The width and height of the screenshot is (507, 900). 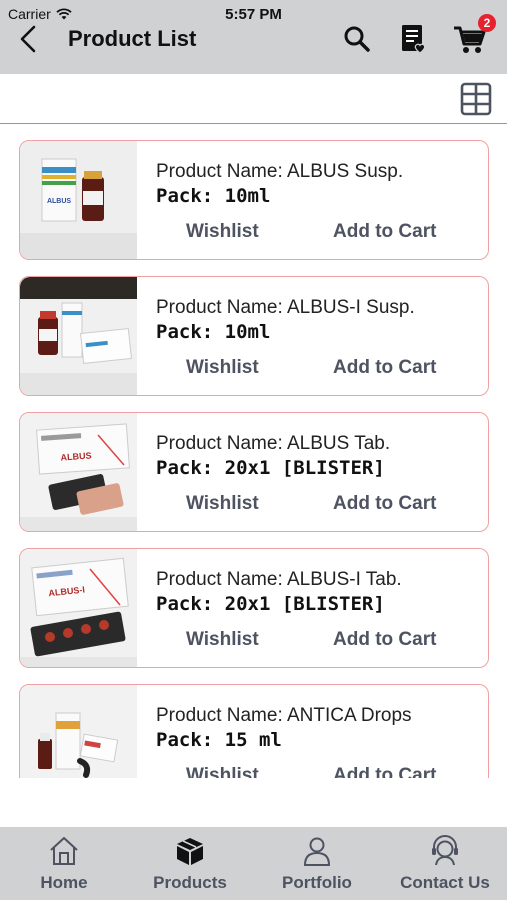 I want to click on tab-products: Products, so click(x=190, y=863).